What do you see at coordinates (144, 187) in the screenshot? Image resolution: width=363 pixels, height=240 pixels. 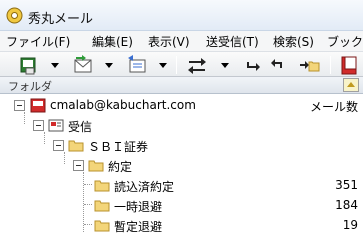 I see `tree-item-label: 読込済約定` at bounding box center [144, 187].